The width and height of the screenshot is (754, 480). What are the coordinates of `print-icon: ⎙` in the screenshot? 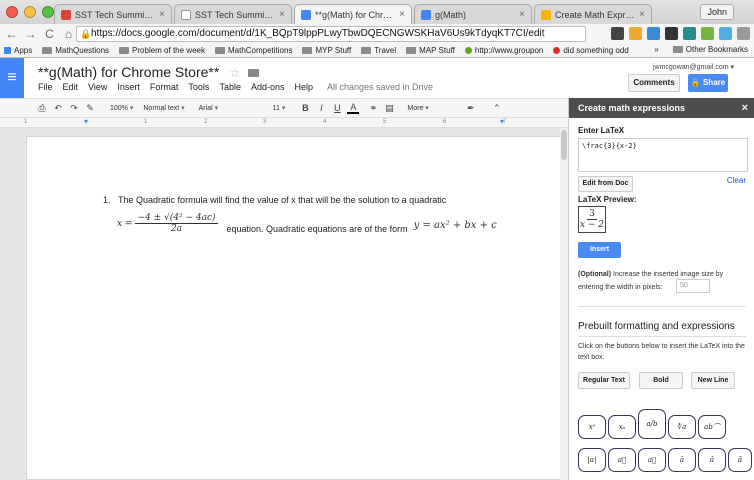 It's located at (42, 108).